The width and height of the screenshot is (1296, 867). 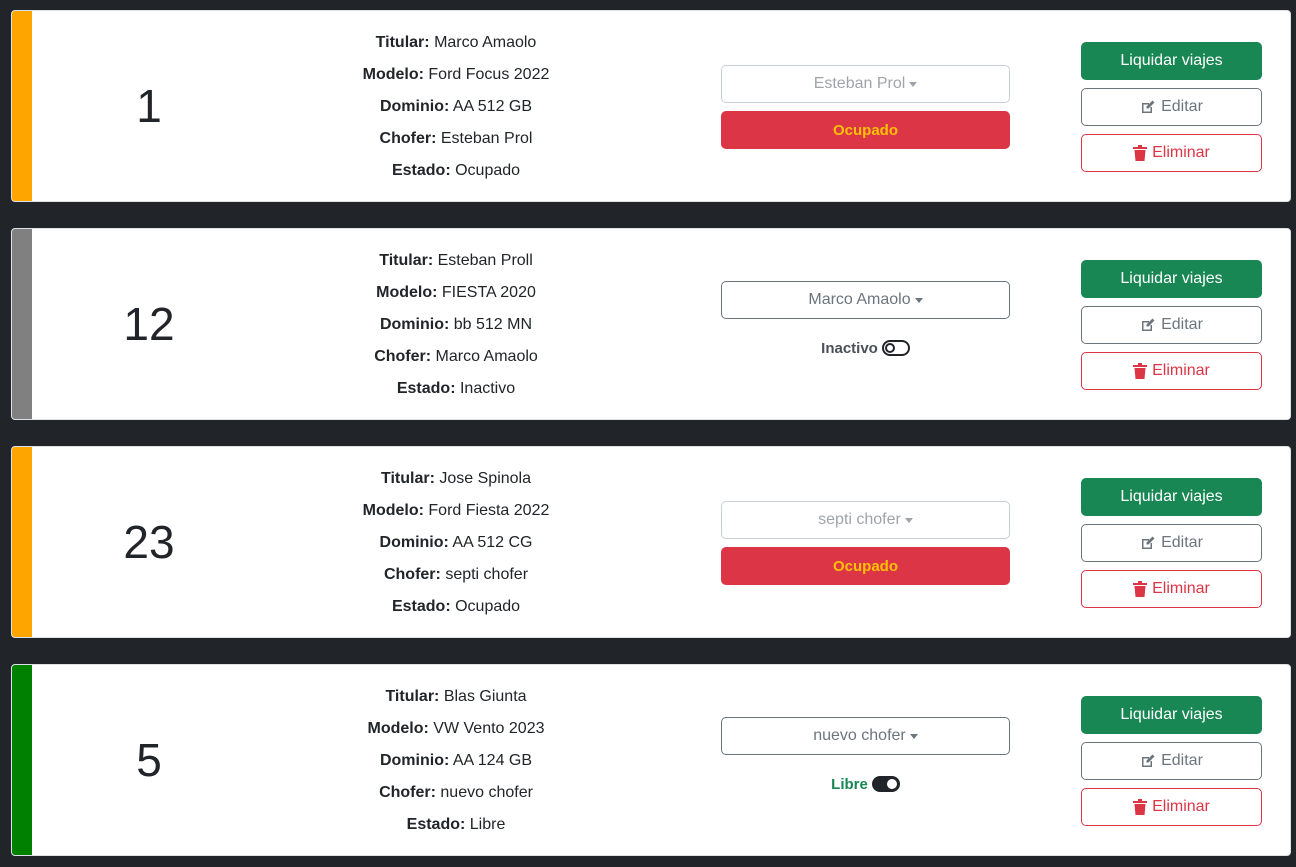 I want to click on driver-dropdown-label: Esteban Prol, so click(x=859, y=83).